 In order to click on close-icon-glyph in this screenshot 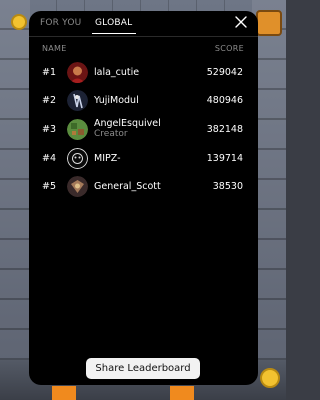, I will do `click(241, 22)`.